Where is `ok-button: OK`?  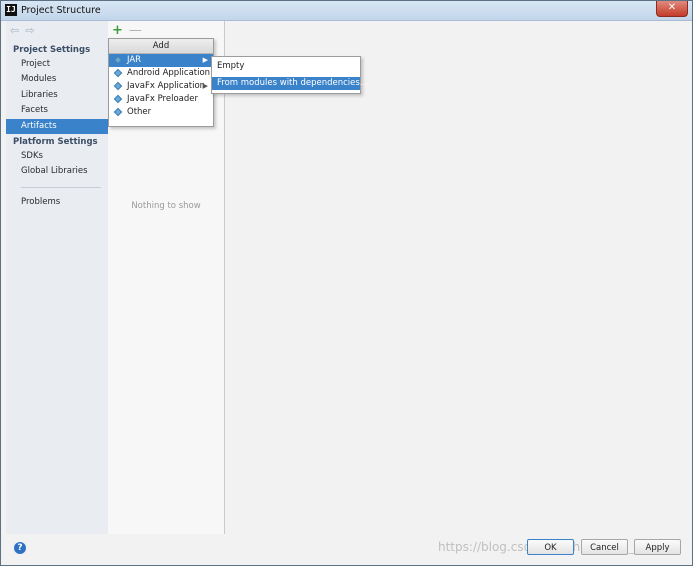 ok-button: OK is located at coordinates (550, 547).